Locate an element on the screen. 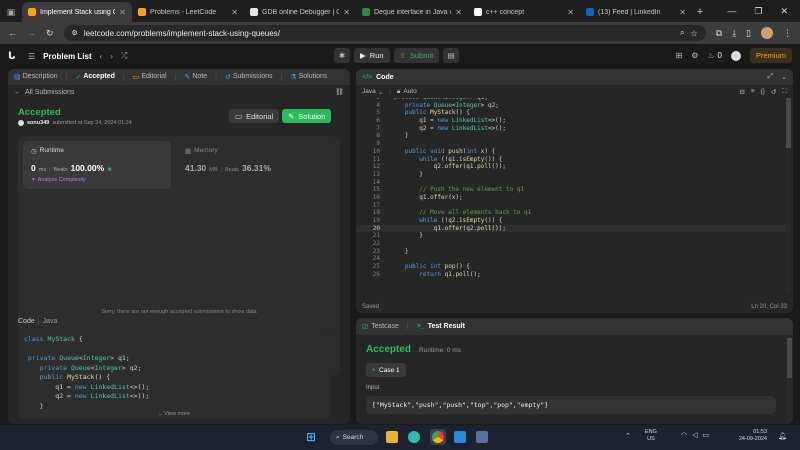 This screenshot has width=800, height=450. debug-button: ✱ is located at coordinates (342, 55).